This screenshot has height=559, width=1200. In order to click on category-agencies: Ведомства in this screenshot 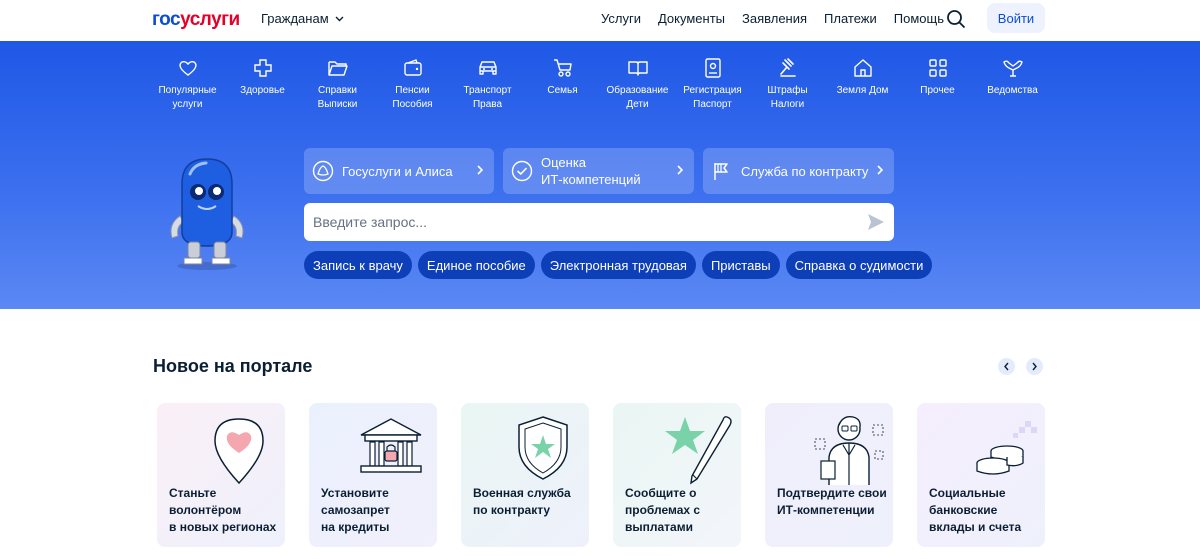, I will do `click(1012, 84)`.